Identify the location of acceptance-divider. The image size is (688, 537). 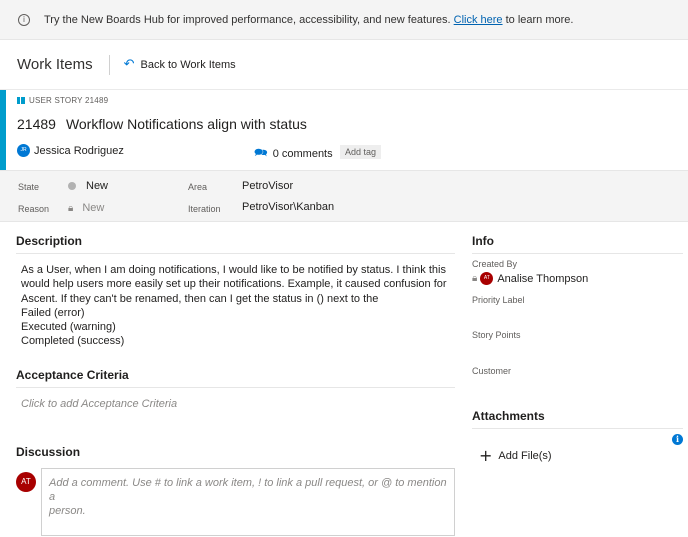
(235, 387).